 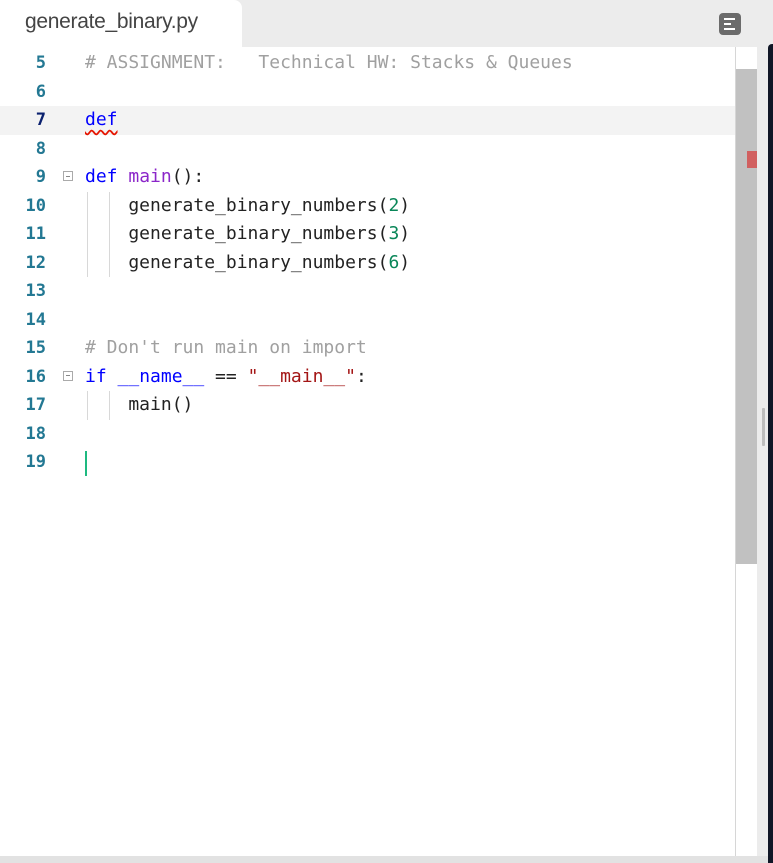 What do you see at coordinates (35, 205) in the screenshot?
I see `line-number: 10` at bounding box center [35, 205].